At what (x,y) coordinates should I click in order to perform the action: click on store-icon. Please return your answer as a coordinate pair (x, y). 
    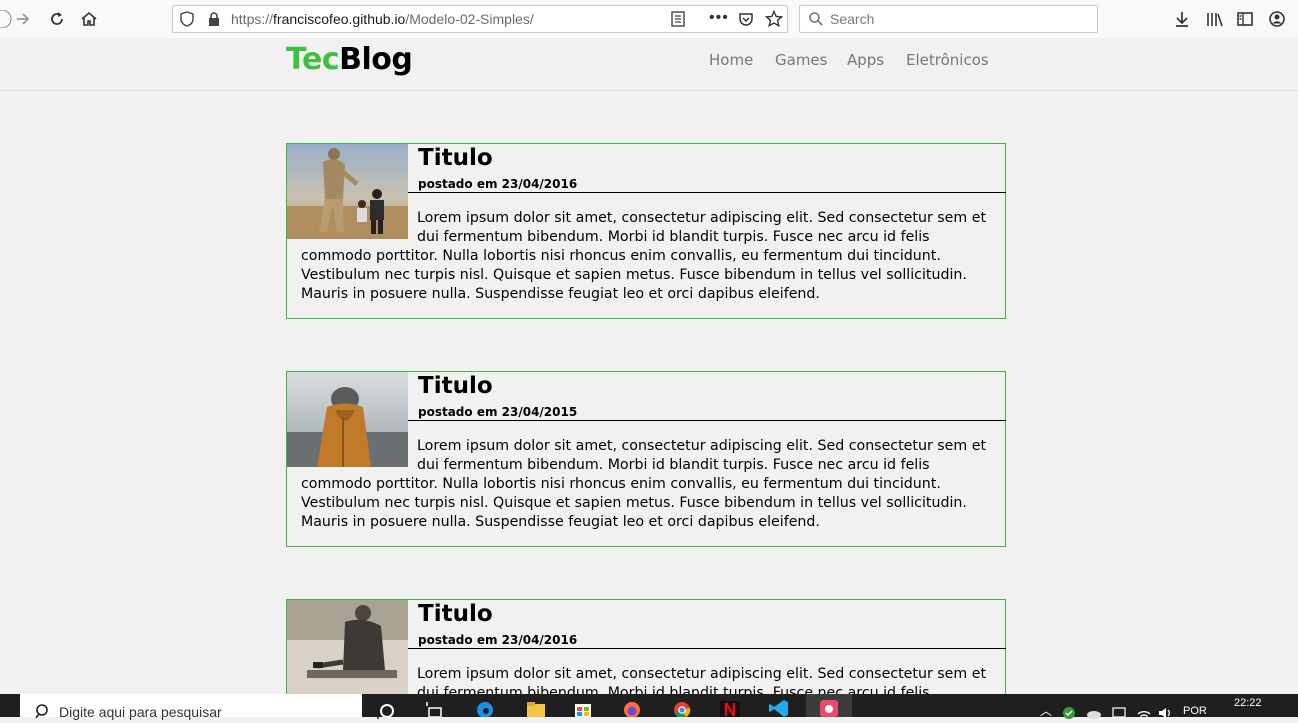
    Looking at the image, I should click on (583, 707).